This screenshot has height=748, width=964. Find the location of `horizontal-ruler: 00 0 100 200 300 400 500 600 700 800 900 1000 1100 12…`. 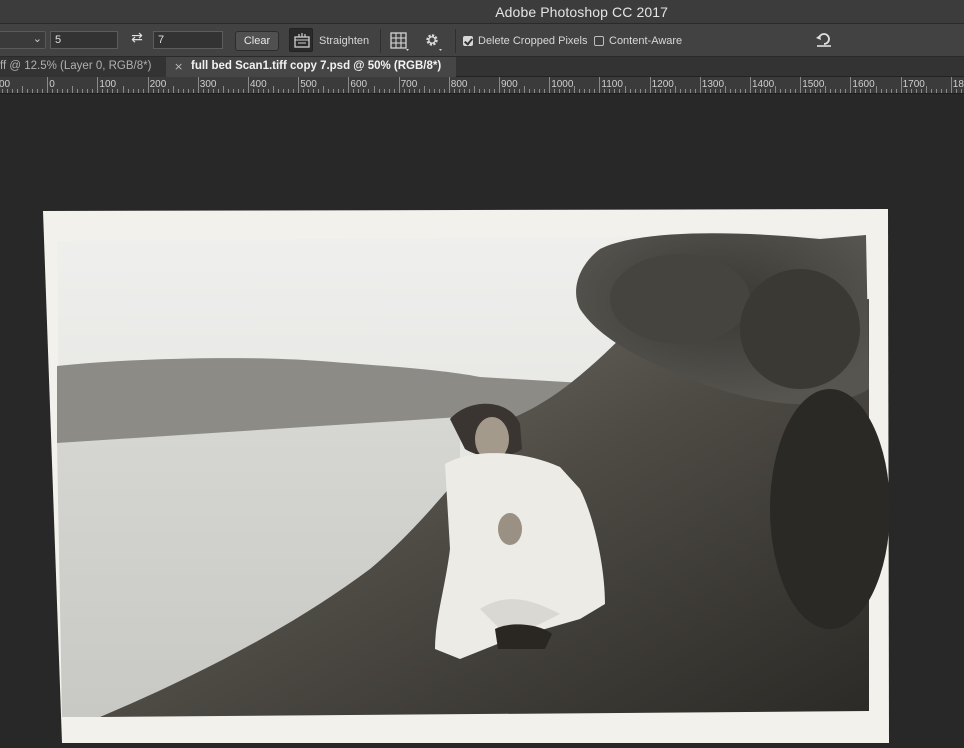

horizontal-ruler: 00 0 100 200 300 400 500 600 700 800 900 1000 1100 12… is located at coordinates (482, 85).